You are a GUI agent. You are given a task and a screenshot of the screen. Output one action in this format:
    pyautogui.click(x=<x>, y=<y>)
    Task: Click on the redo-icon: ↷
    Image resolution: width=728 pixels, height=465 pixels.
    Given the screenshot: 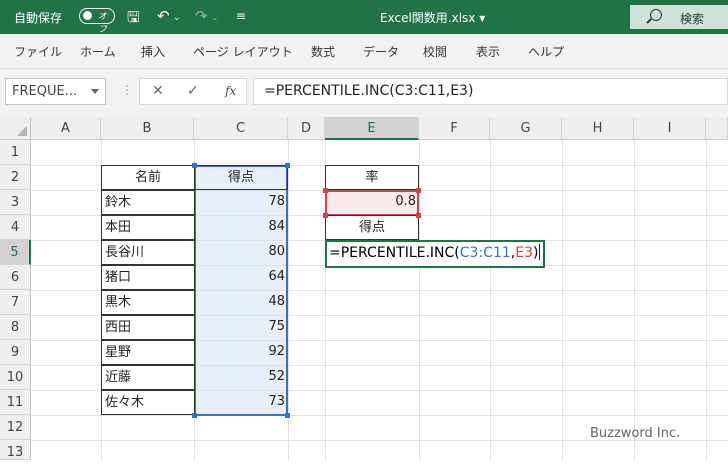 What is the action you would take?
    pyautogui.click(x=201, y=16)
    